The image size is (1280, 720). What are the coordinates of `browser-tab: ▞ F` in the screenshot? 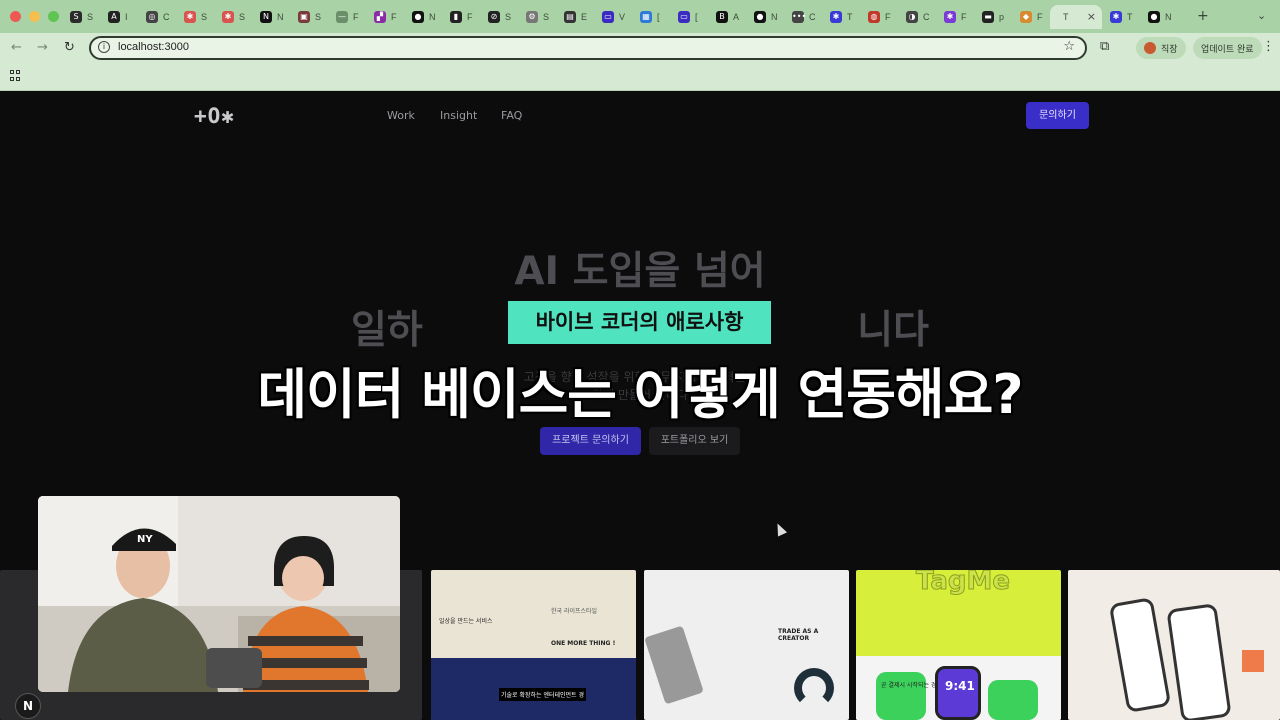 It's located at (385, 17).